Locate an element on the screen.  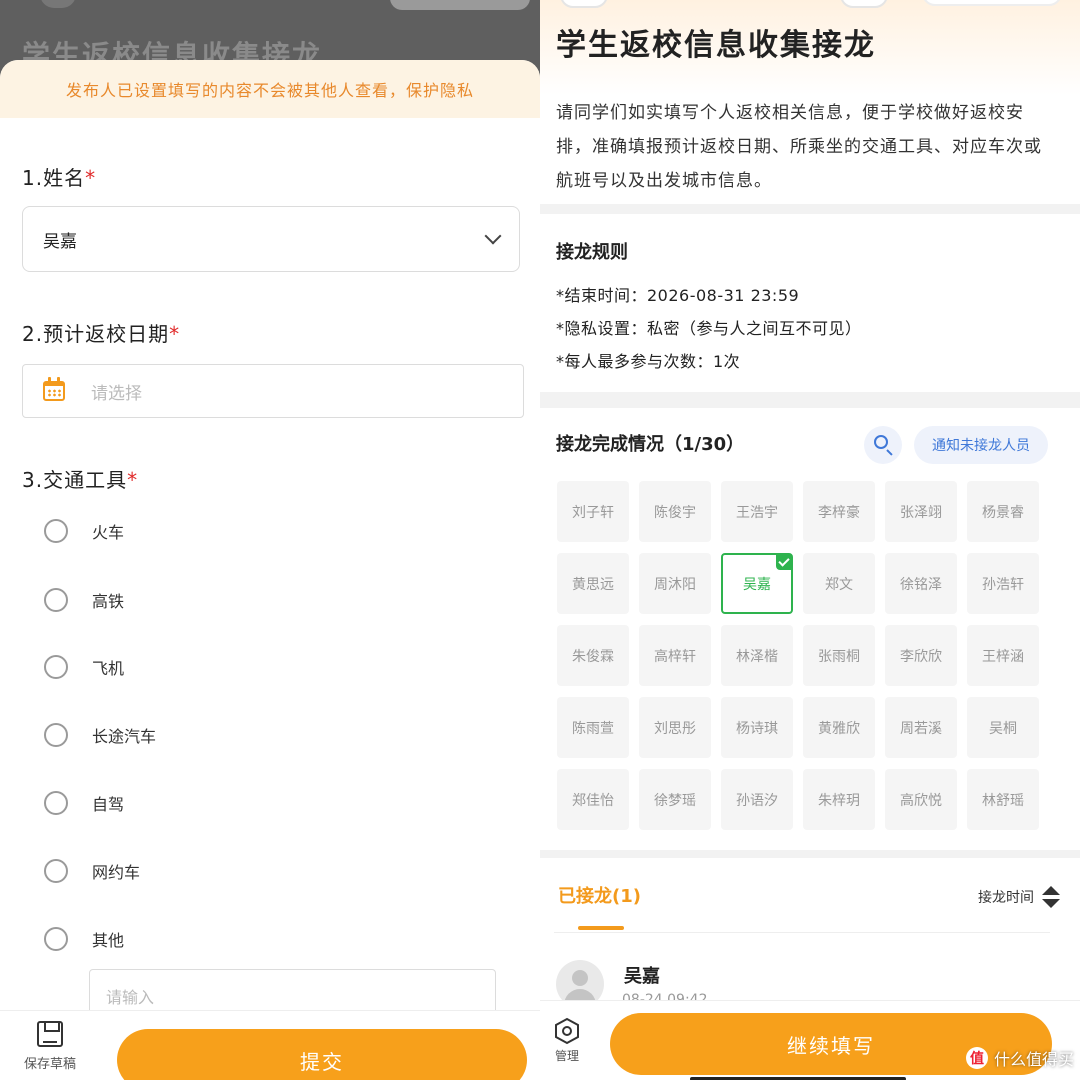
rule-privacy: *隐私设置：私密（参与人之间互不可见） is located at coordinates (709, 328).